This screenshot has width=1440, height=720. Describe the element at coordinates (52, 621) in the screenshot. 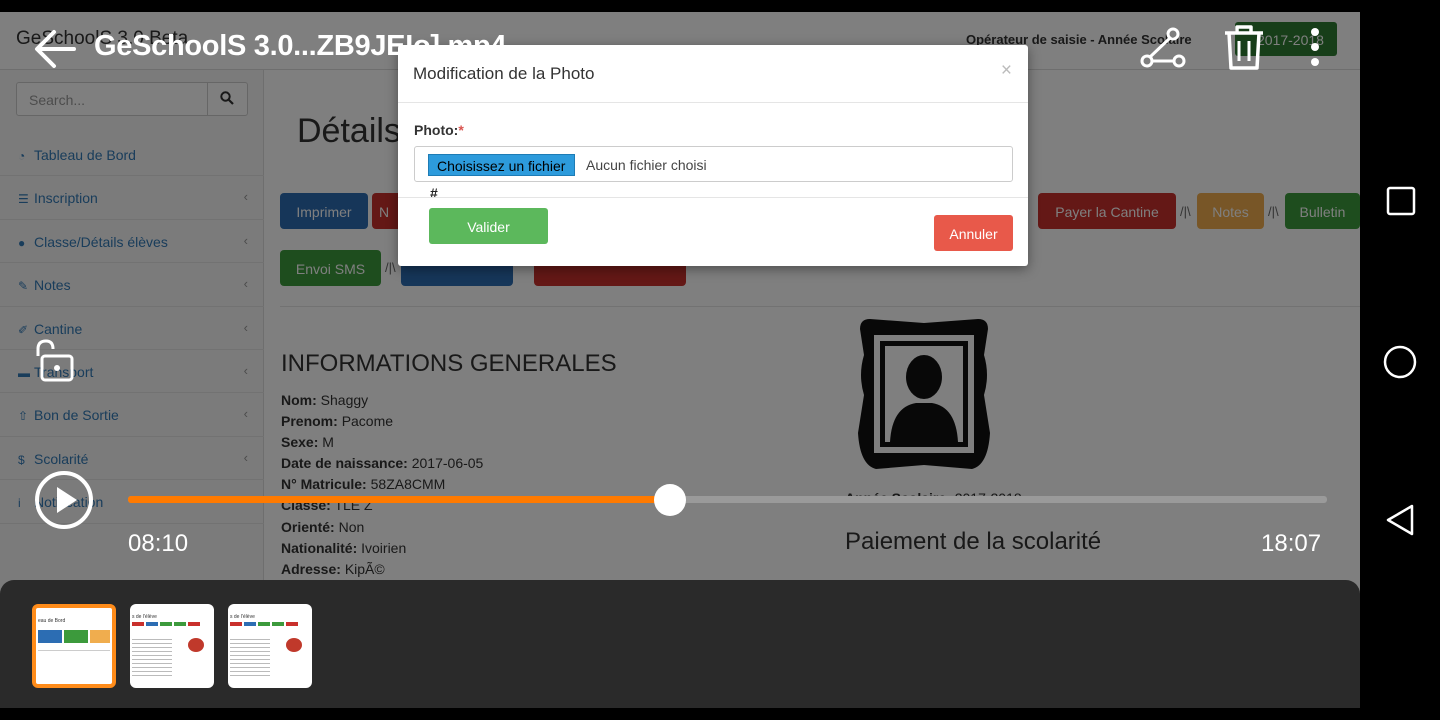

I see `thumbnail-caption: eau de Bord` at that location.